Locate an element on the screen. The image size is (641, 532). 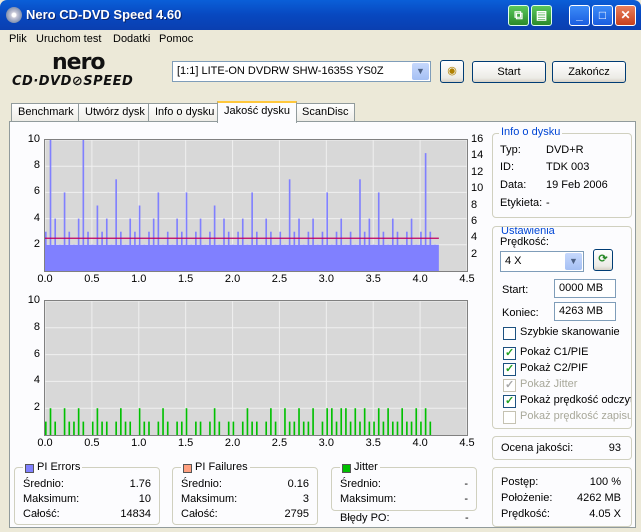
x-tick-label: 0.0 is located at coordinates (45, 443).